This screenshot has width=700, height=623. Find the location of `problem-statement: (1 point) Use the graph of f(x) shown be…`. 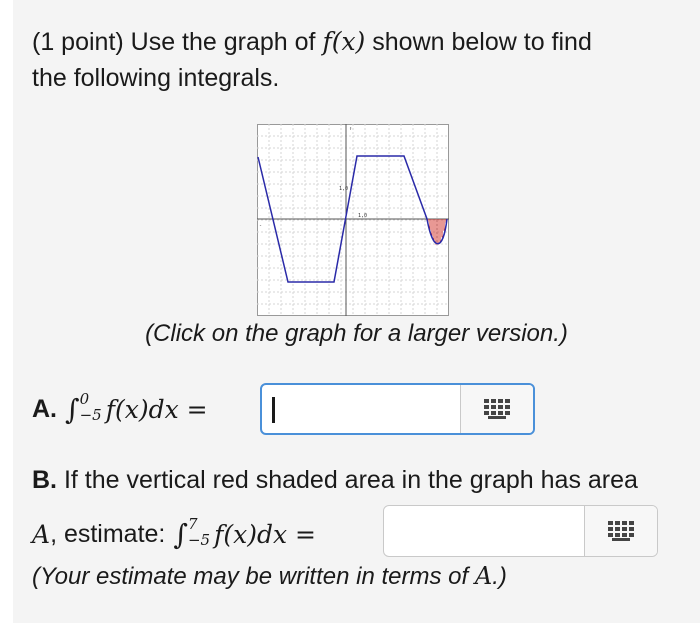

problem-statement: (1 point) Use the graph of f(x) shown be… is located at coordinates (312, 59).